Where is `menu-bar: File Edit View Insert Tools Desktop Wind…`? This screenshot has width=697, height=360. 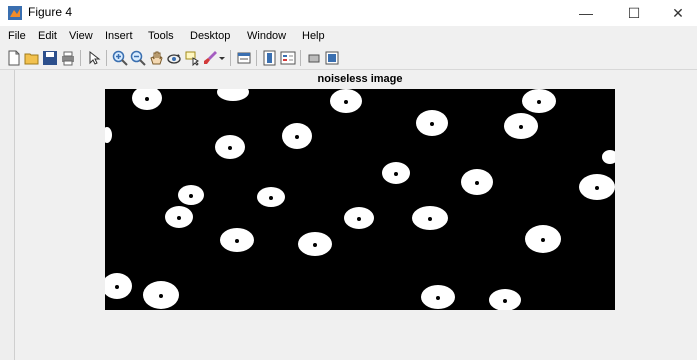 menu-bar: File Edit View Insert Tools Desktop Wind… is located at coordinates (348, 37).